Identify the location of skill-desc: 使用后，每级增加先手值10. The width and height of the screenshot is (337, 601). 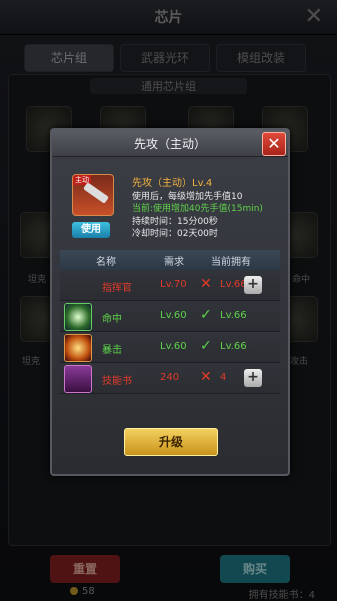
(187, 196).